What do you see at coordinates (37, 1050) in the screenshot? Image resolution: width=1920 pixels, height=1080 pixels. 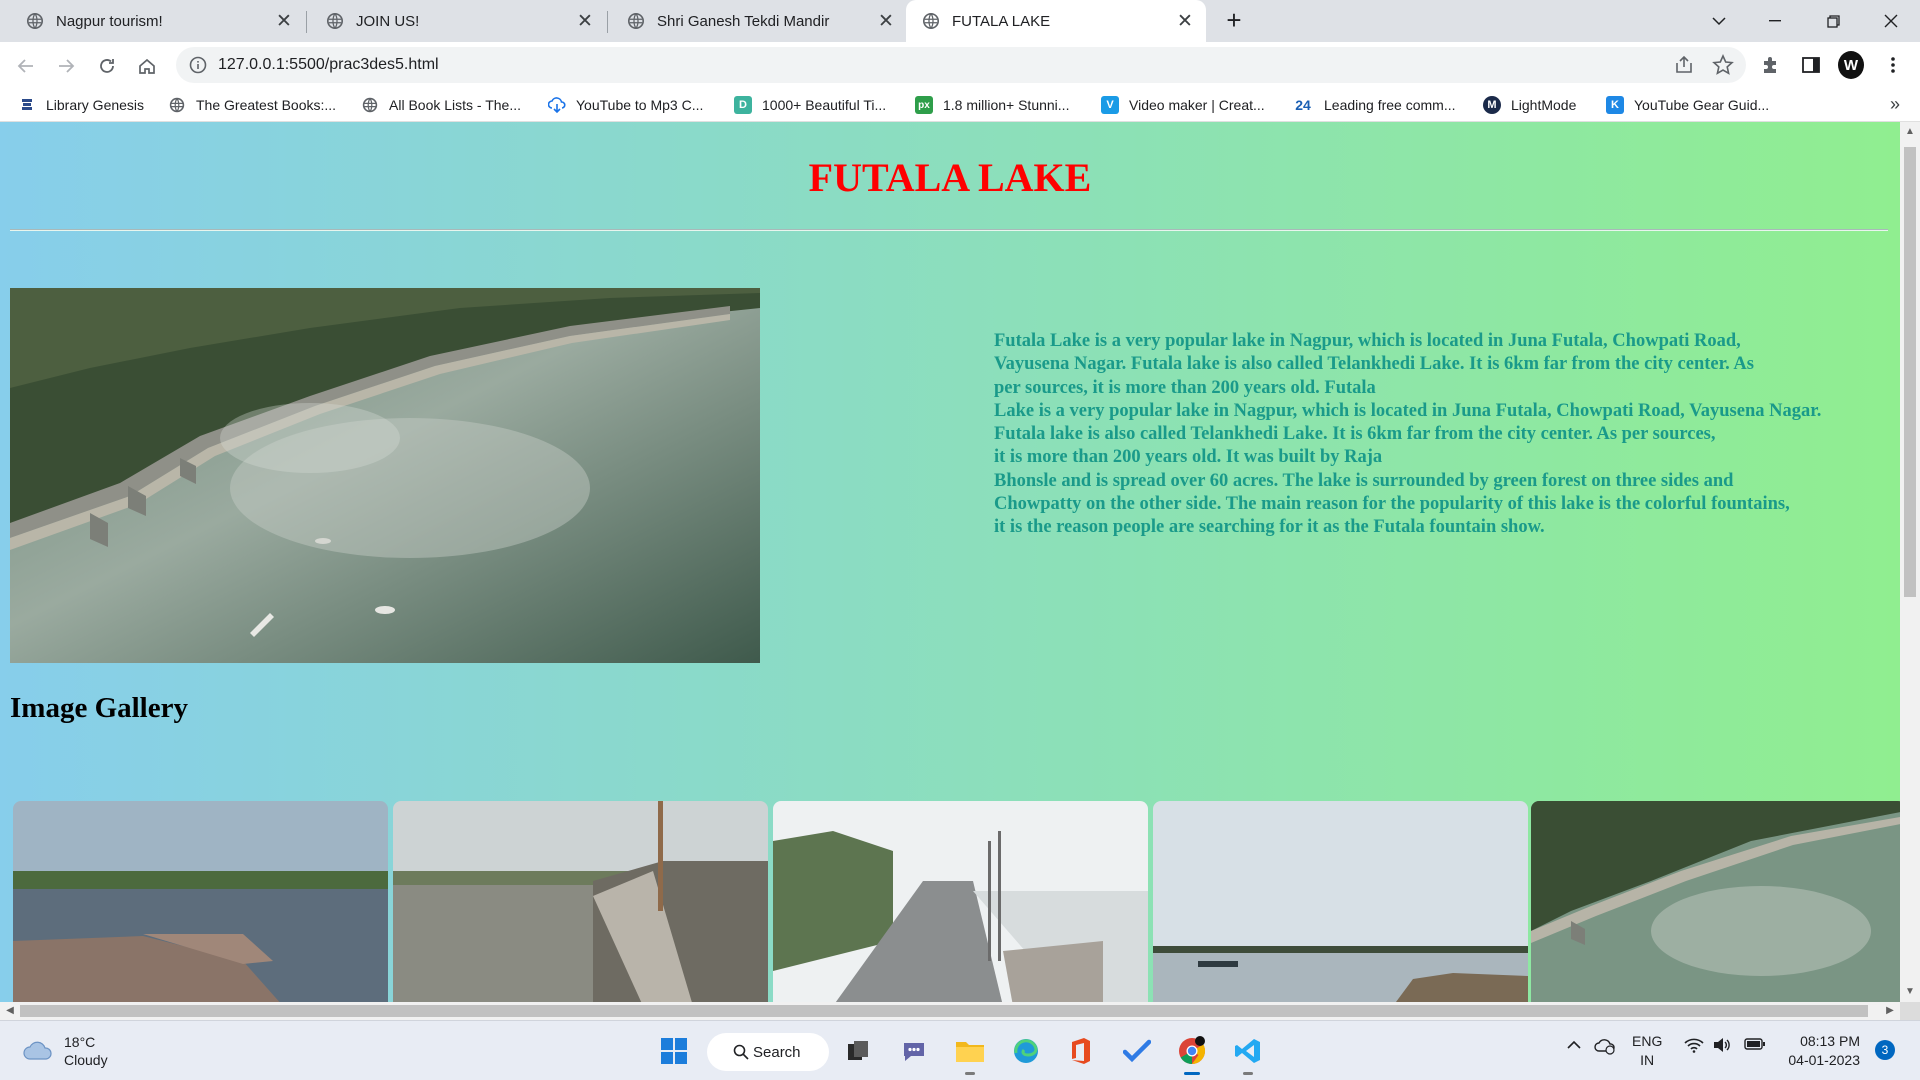 I see `cloud-icon` at bounding box center [37, 1050].